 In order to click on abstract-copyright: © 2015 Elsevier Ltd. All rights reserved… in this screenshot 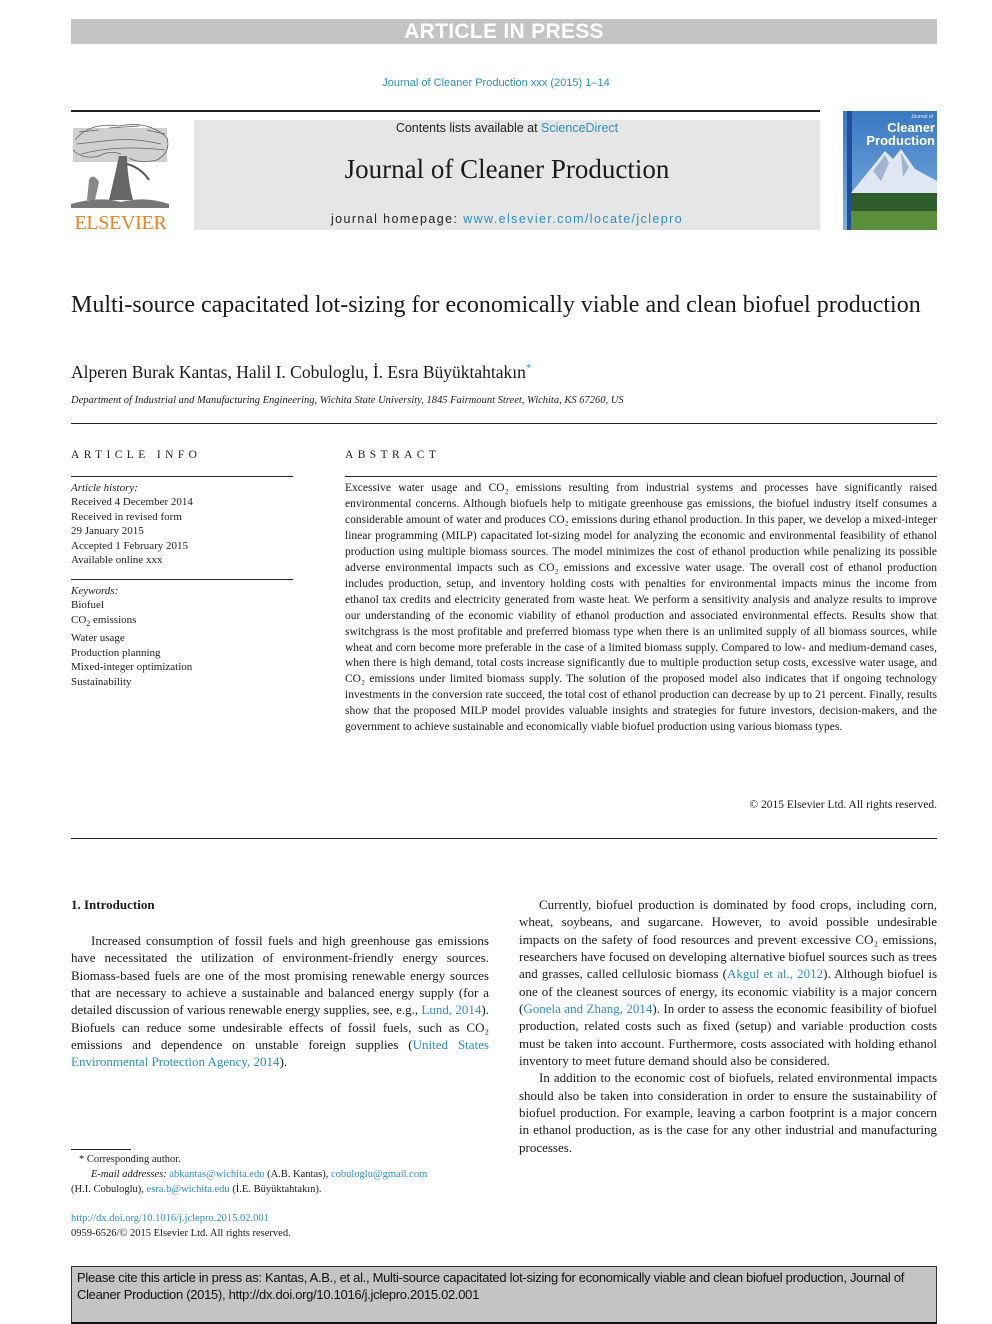, I will do `click(843, 805)`.